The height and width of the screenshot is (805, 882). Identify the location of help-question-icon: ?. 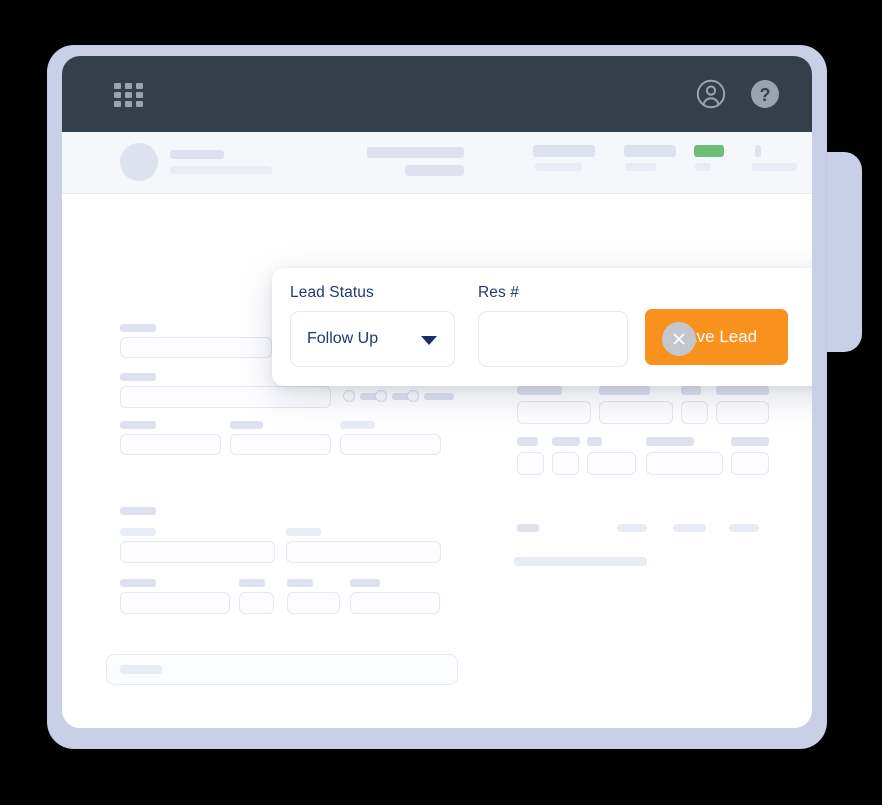
(765, 94).